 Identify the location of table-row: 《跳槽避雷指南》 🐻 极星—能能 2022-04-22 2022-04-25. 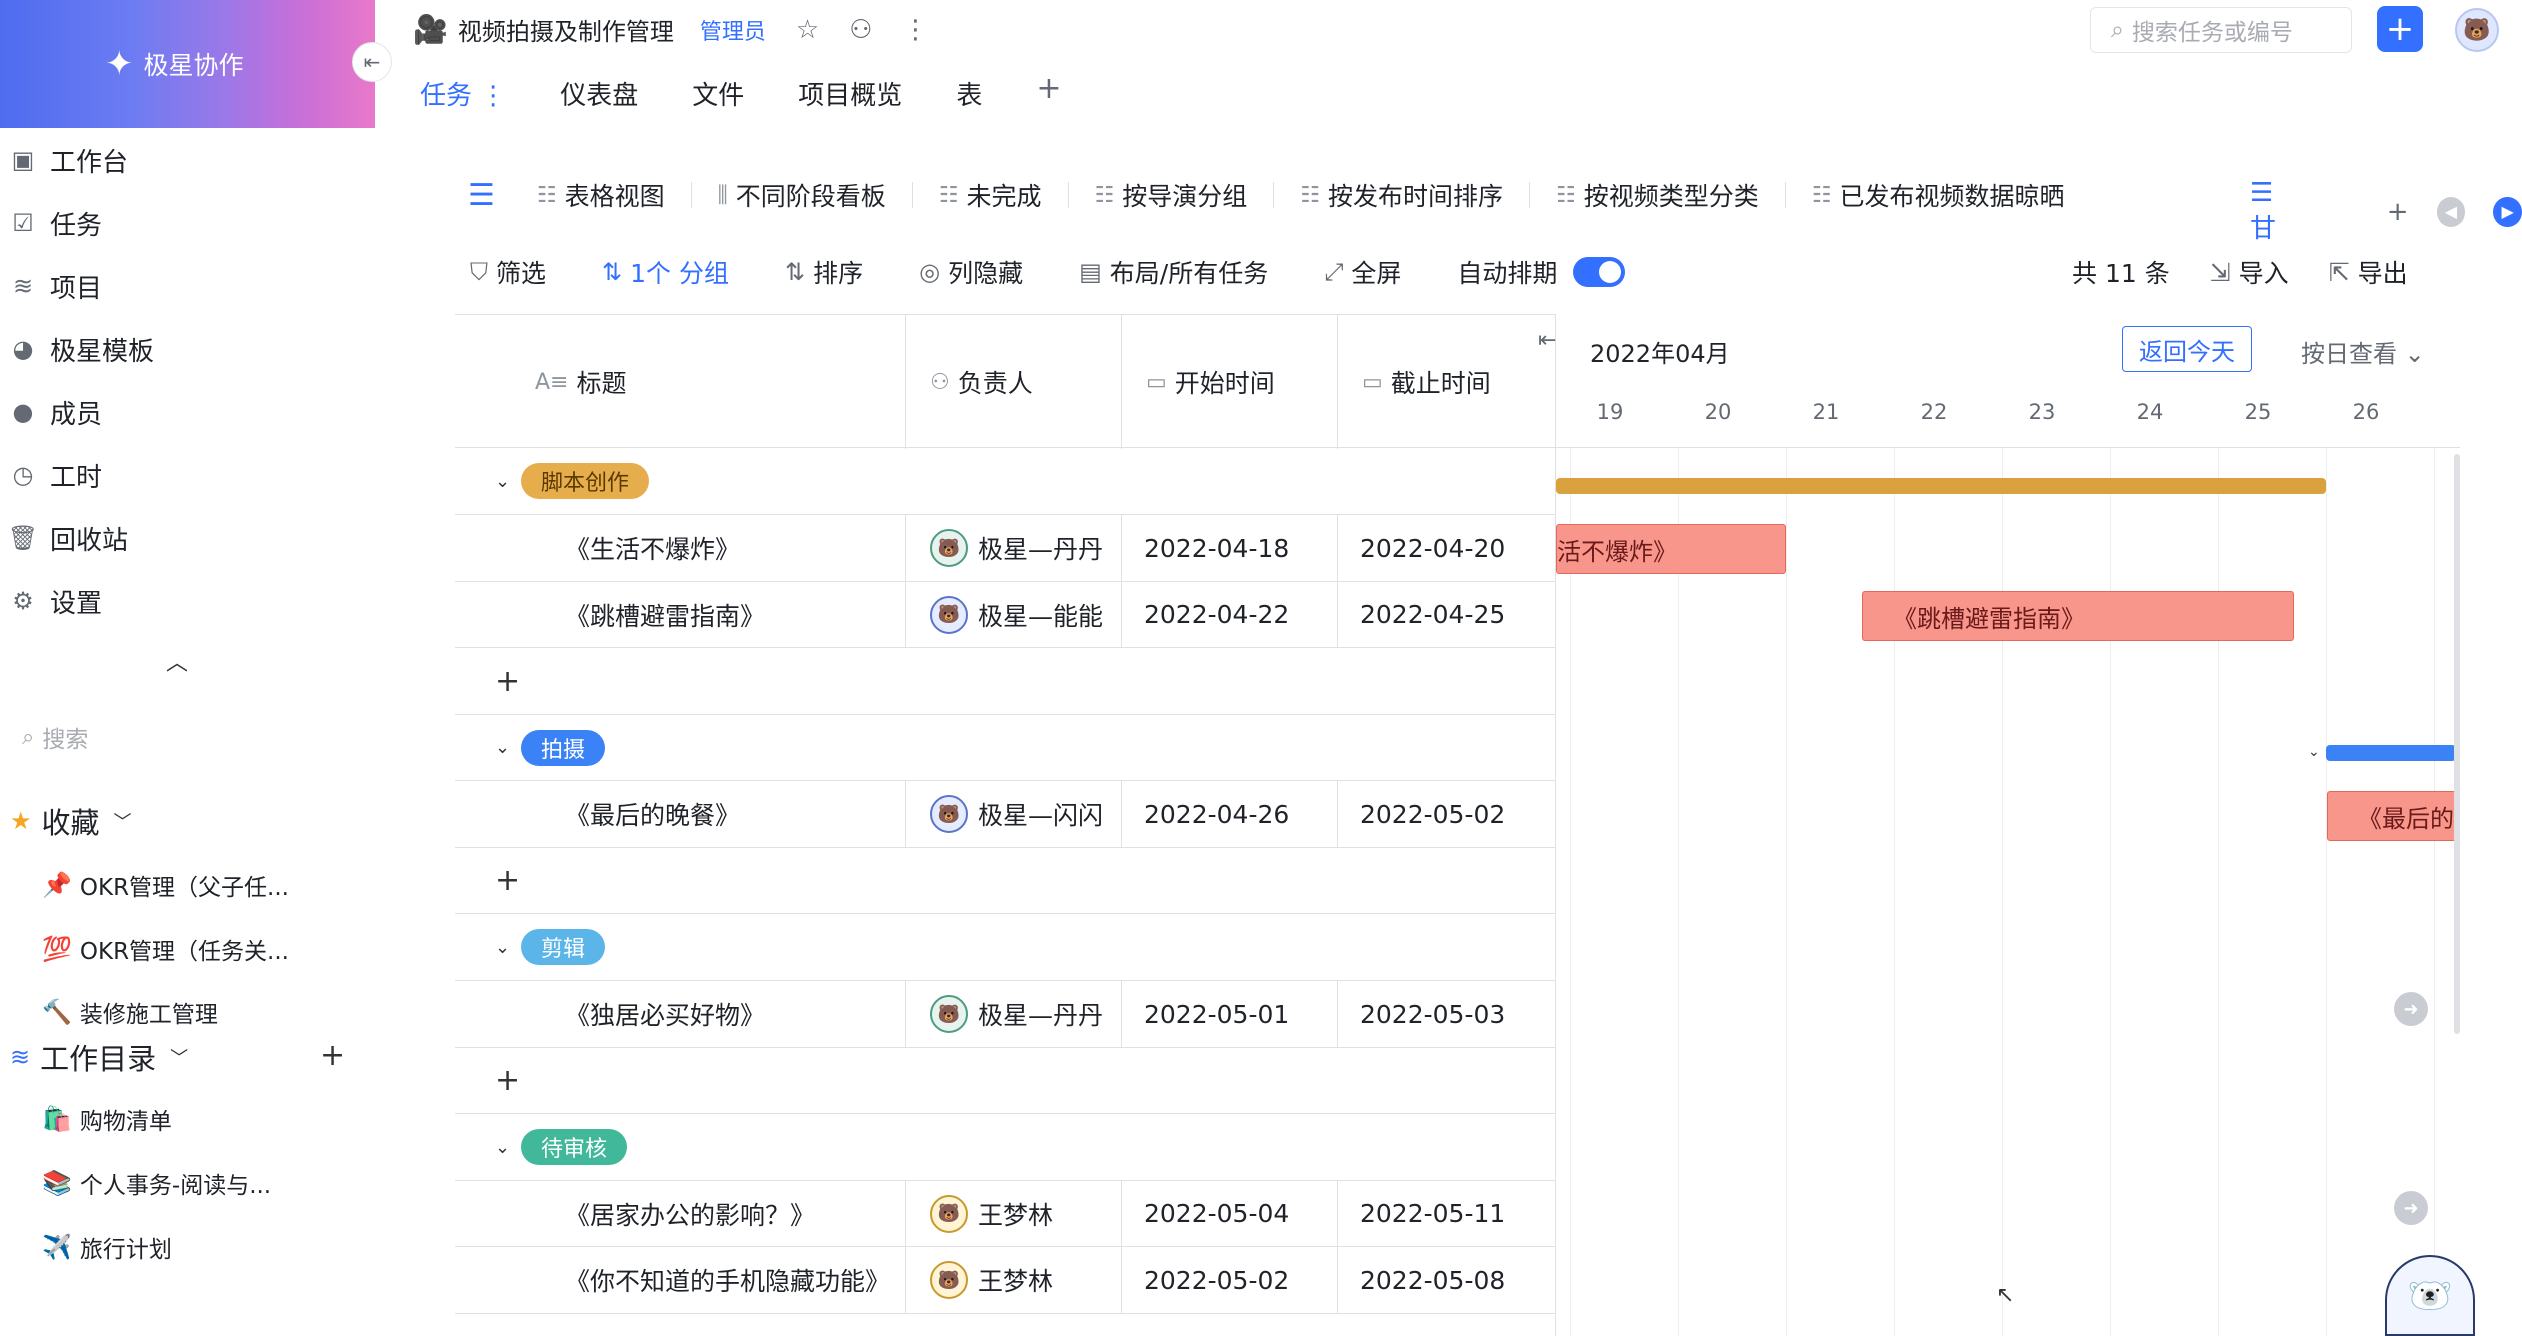
(1005, 615).